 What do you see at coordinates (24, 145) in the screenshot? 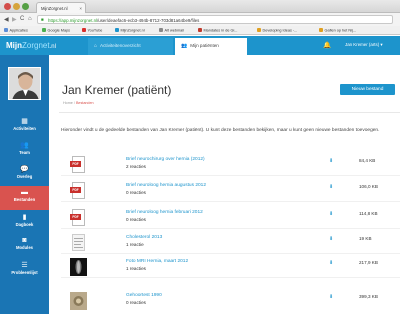
I see `team-icon: 👥` at bounding box center [24, 145].